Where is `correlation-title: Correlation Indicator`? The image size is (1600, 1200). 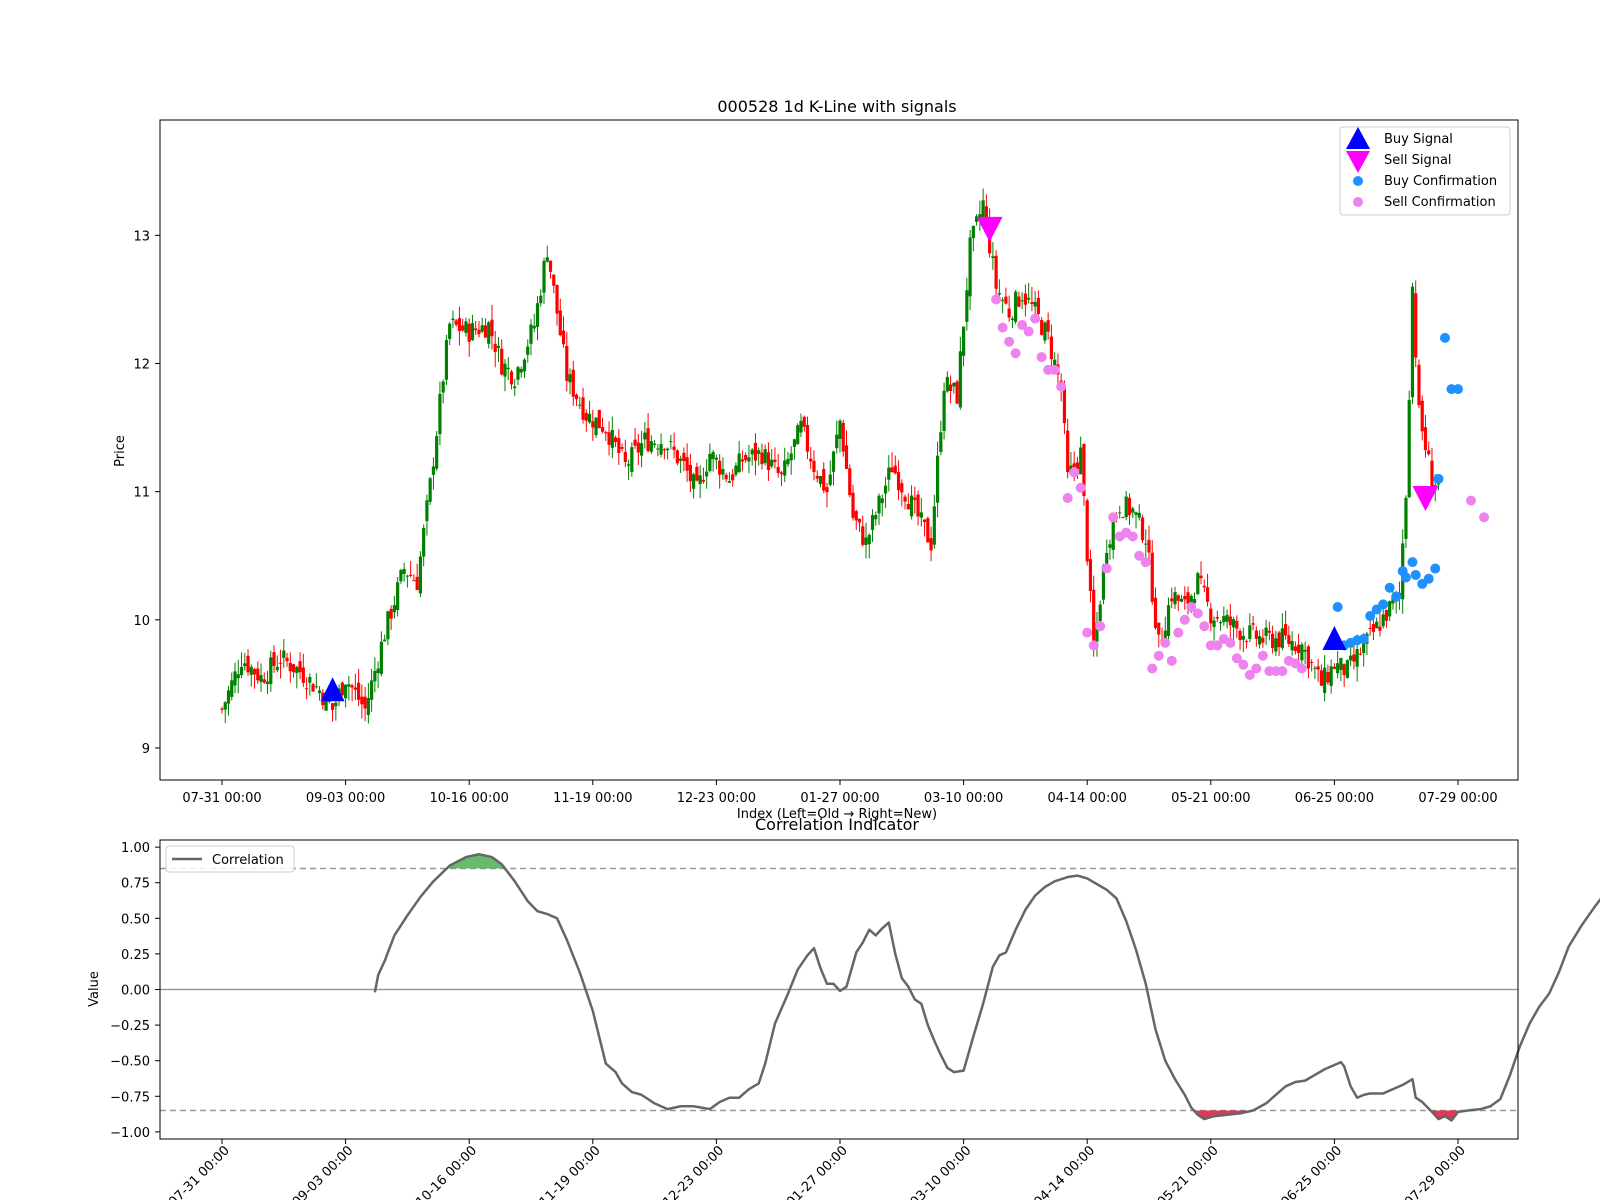 correlation-title: Correlation Indicator is located at coordinates (837, 824).